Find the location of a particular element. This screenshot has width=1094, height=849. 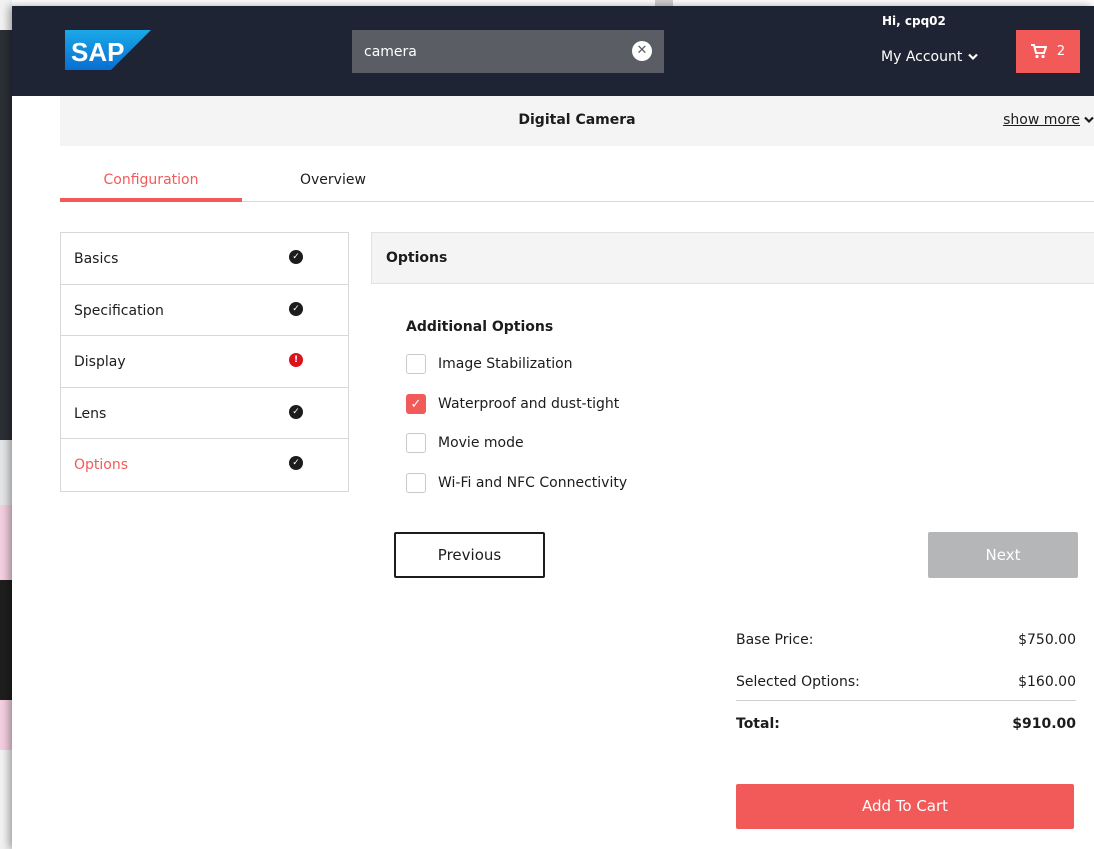

step-specification: Specification ✓ is located at coordinates (204, 311).